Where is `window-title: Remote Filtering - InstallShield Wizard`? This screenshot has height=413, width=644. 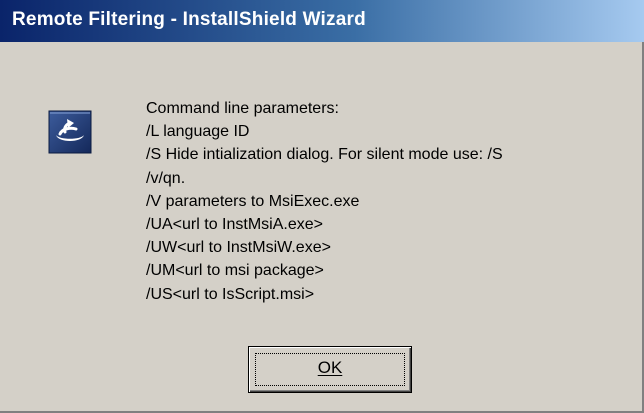
window-title: Remote Filtering - InstallShield Wizard is located at coordinates (189, 19).